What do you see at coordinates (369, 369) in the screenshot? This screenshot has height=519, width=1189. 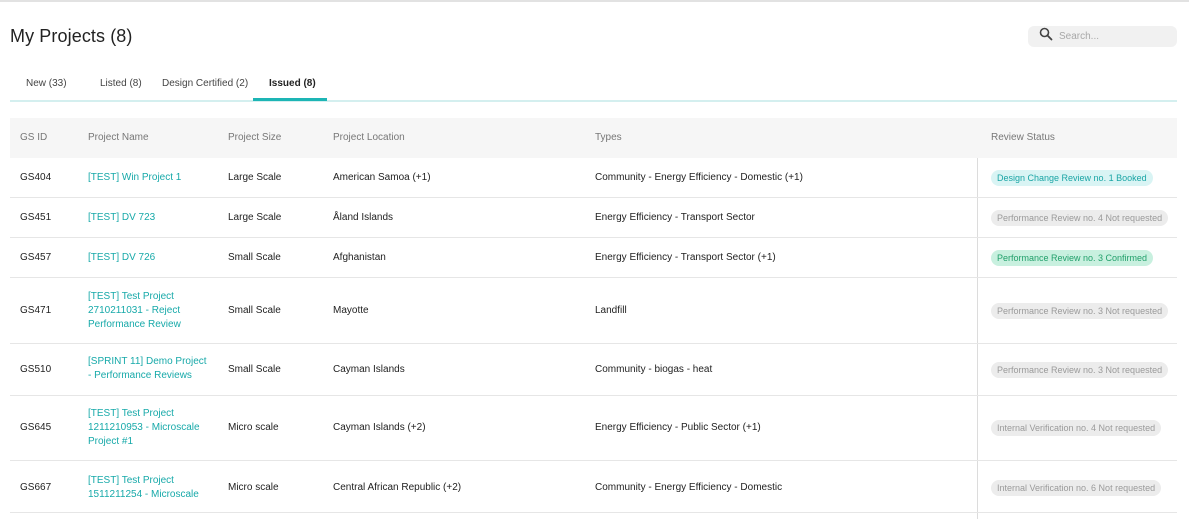 I see `project-location-cell: Cayman Islands` at bounding box center [369, 369].